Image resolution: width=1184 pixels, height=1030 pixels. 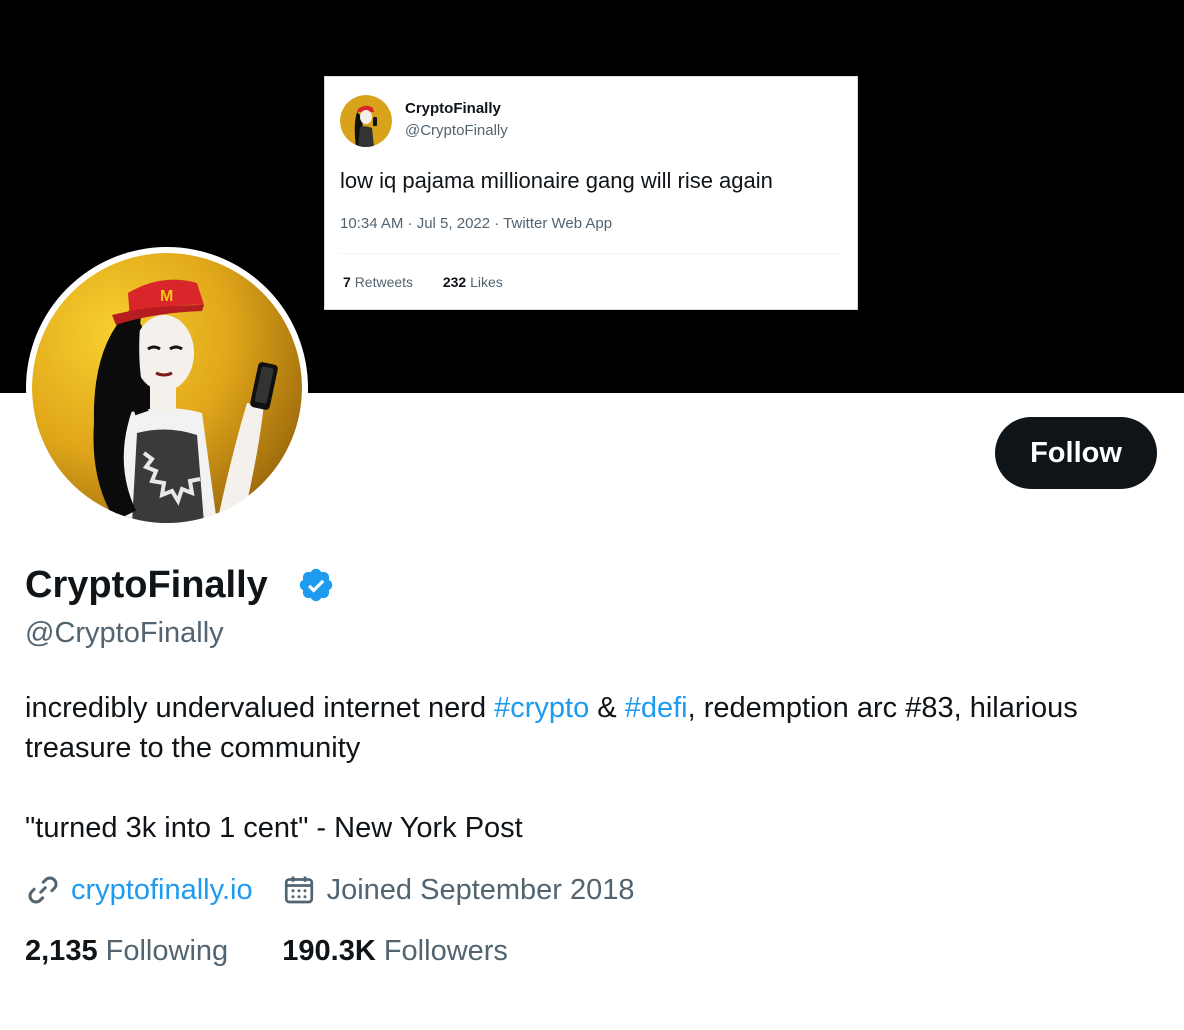 What do you see at coordinates (61, 951) in the screenshot?
I see `following-count: 2,135` at bounding box center [61, 951].